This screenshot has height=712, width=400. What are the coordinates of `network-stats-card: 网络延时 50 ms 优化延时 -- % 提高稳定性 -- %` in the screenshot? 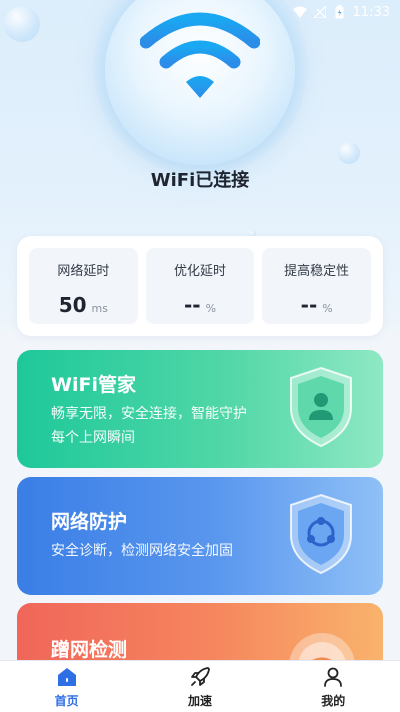 It's located at (200, 286).